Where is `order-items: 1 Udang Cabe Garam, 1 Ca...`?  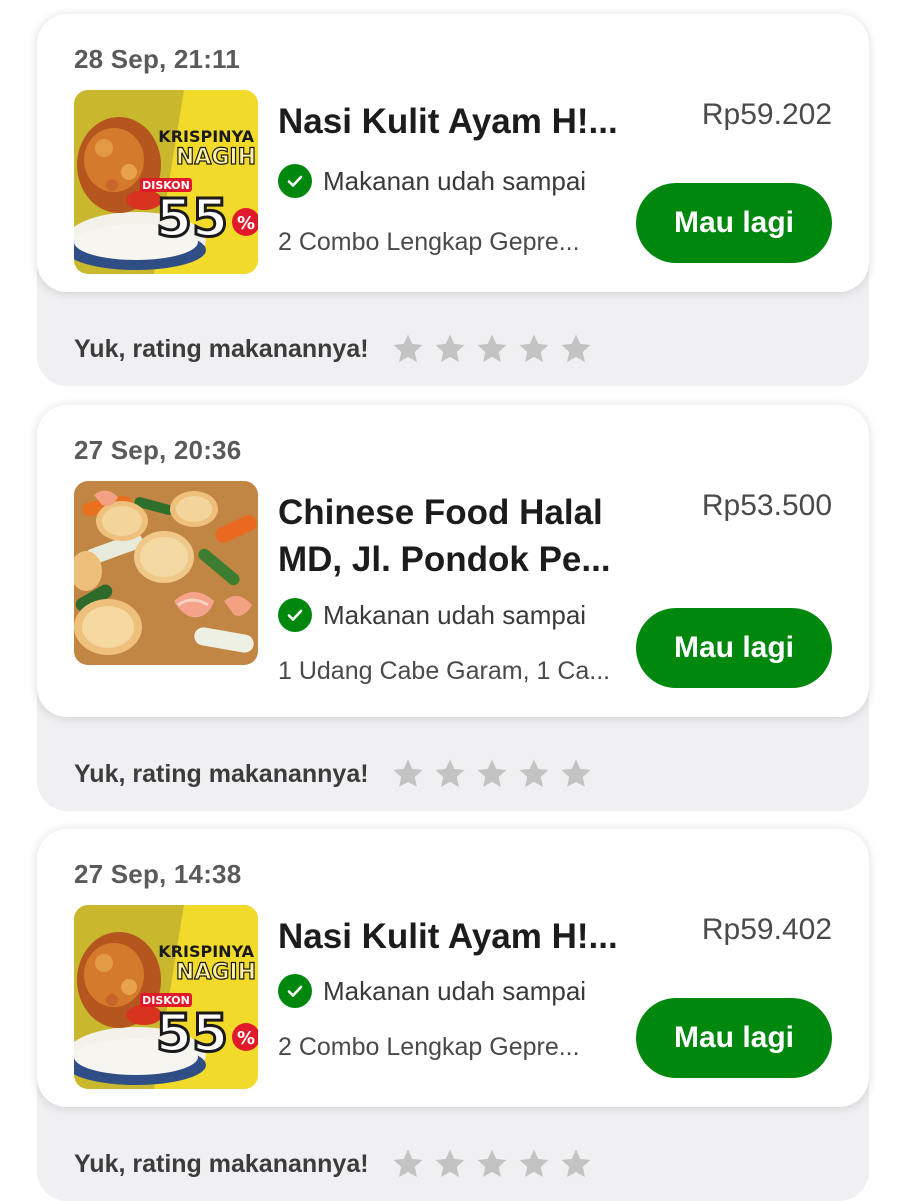
order-items: 1 Udang Cabe Garam, 1 Ca... is located at coordinates (444, 671).